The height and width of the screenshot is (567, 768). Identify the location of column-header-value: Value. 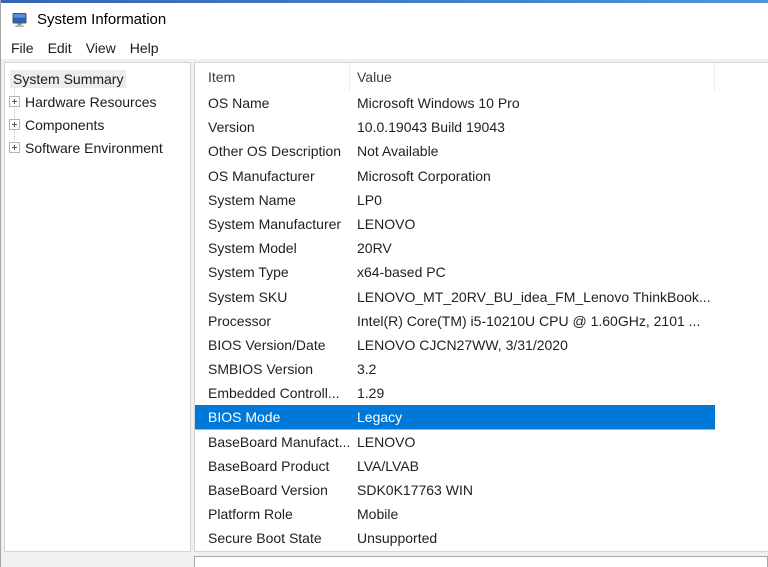
(532, 77).